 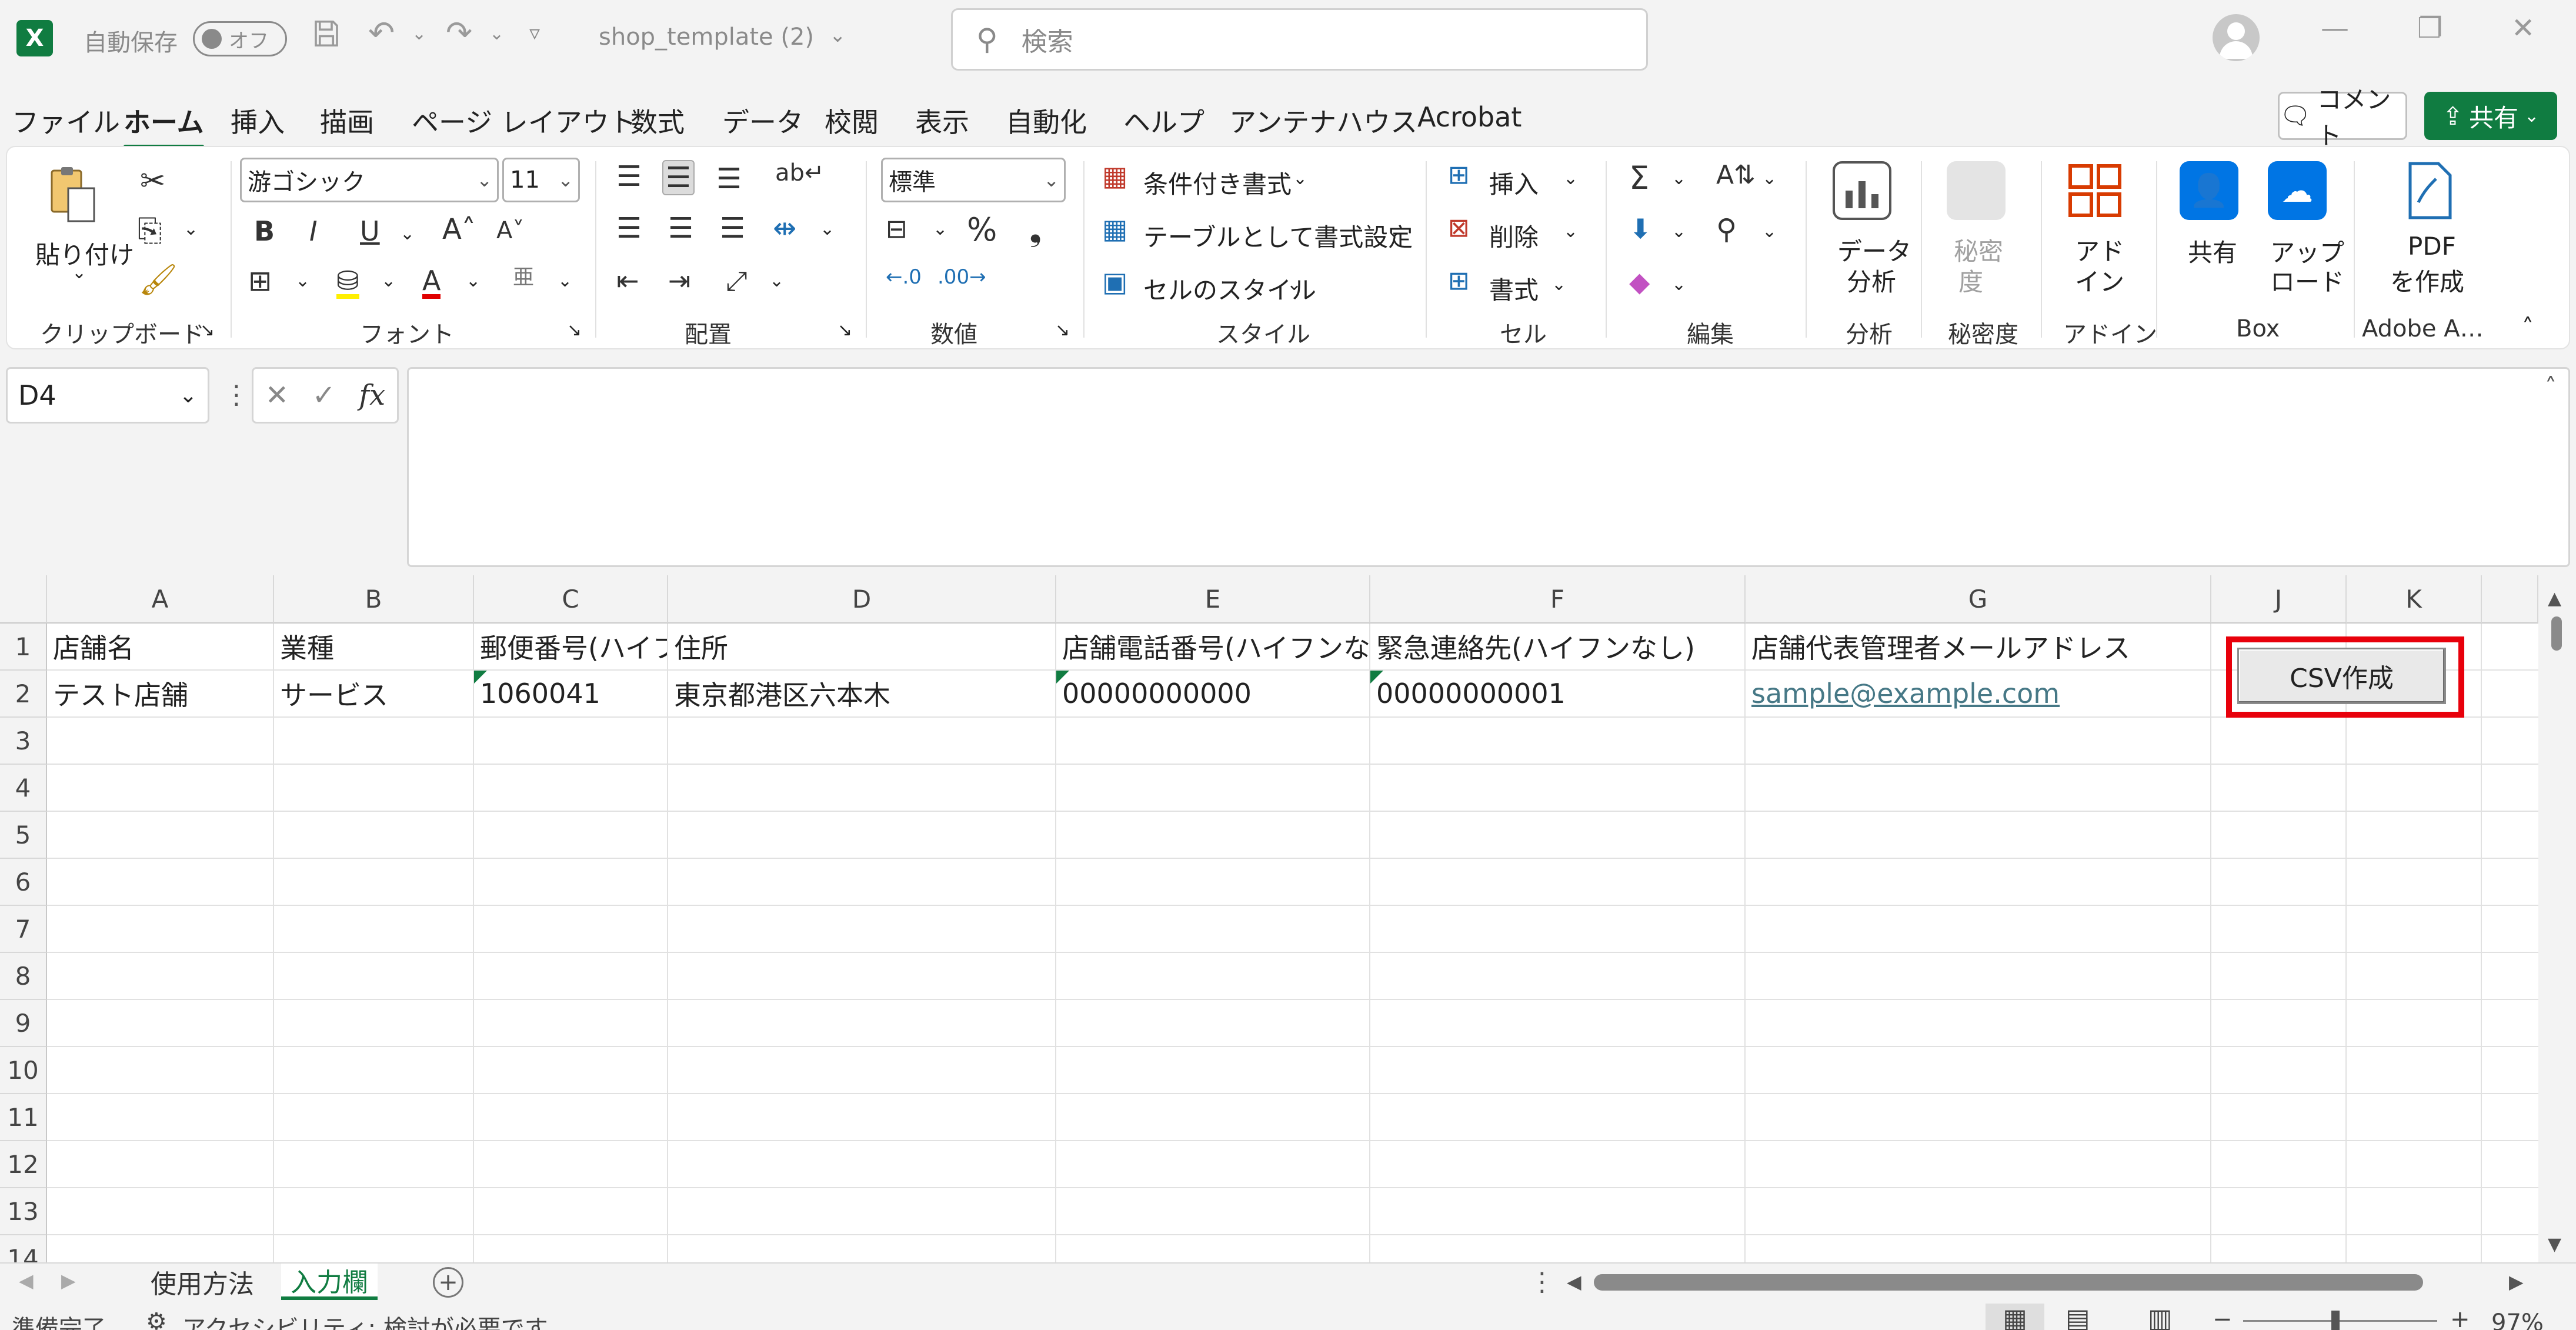 What do you see at coordinates (2340, 1321) in the screenshot?
I see `zoom-slider` at bounding box center [2340, 1321].